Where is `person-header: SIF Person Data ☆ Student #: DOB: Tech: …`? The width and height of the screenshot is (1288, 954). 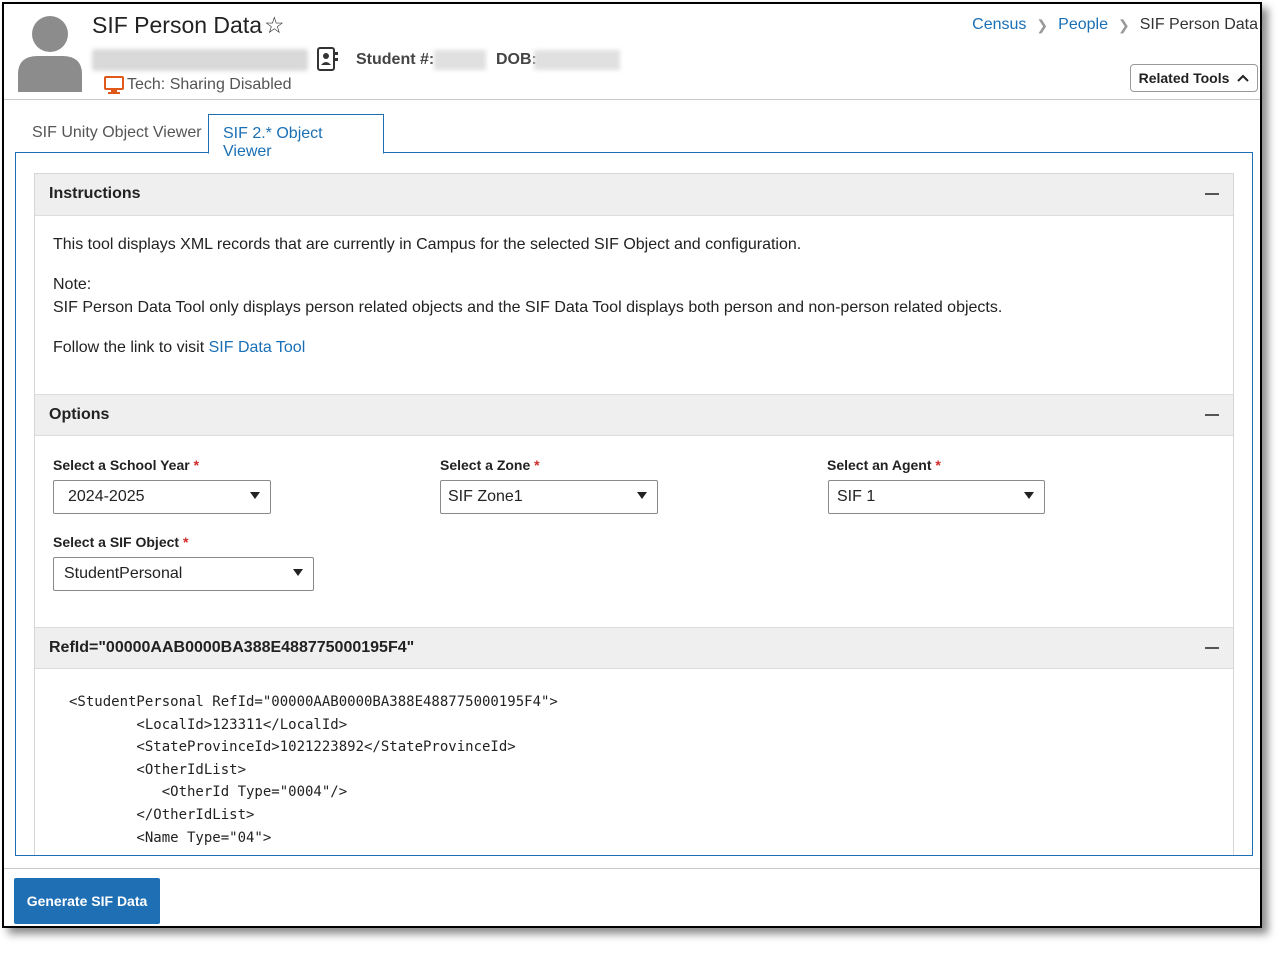
person-header: SIF Person Data ☆ Student #: DOB: Tech: … is located at coordinates (632, 52).